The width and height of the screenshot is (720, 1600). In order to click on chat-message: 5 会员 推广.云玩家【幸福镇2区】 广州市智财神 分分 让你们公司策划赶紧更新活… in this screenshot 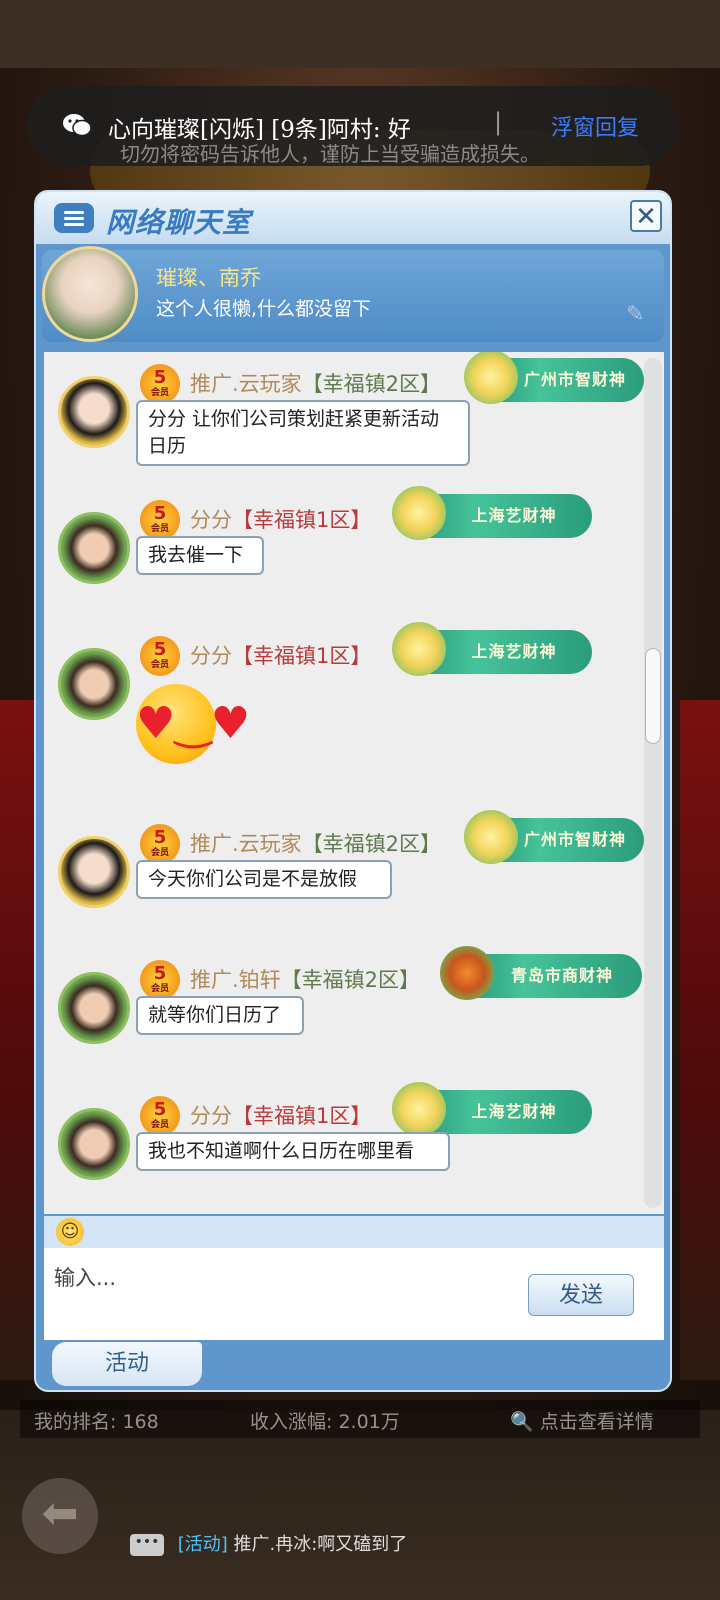, I will do `click(344, 417)`.